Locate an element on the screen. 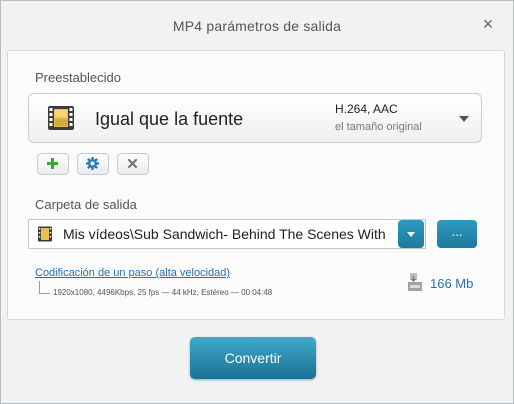 The width and height of the screenshot is (514, 404). delete-preset-button is located at coordinates (133, 164).